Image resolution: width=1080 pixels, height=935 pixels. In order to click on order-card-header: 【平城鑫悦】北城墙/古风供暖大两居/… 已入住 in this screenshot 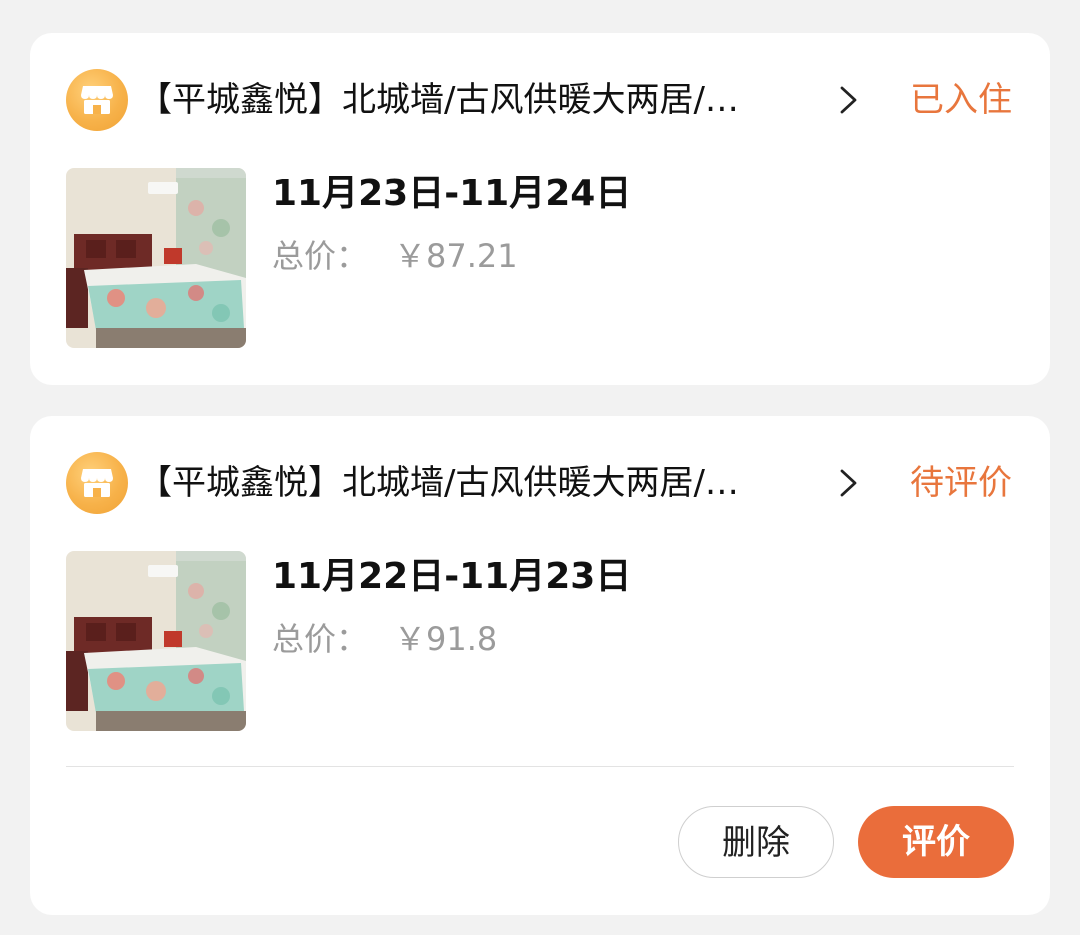, I will do `click(540, 98)`.